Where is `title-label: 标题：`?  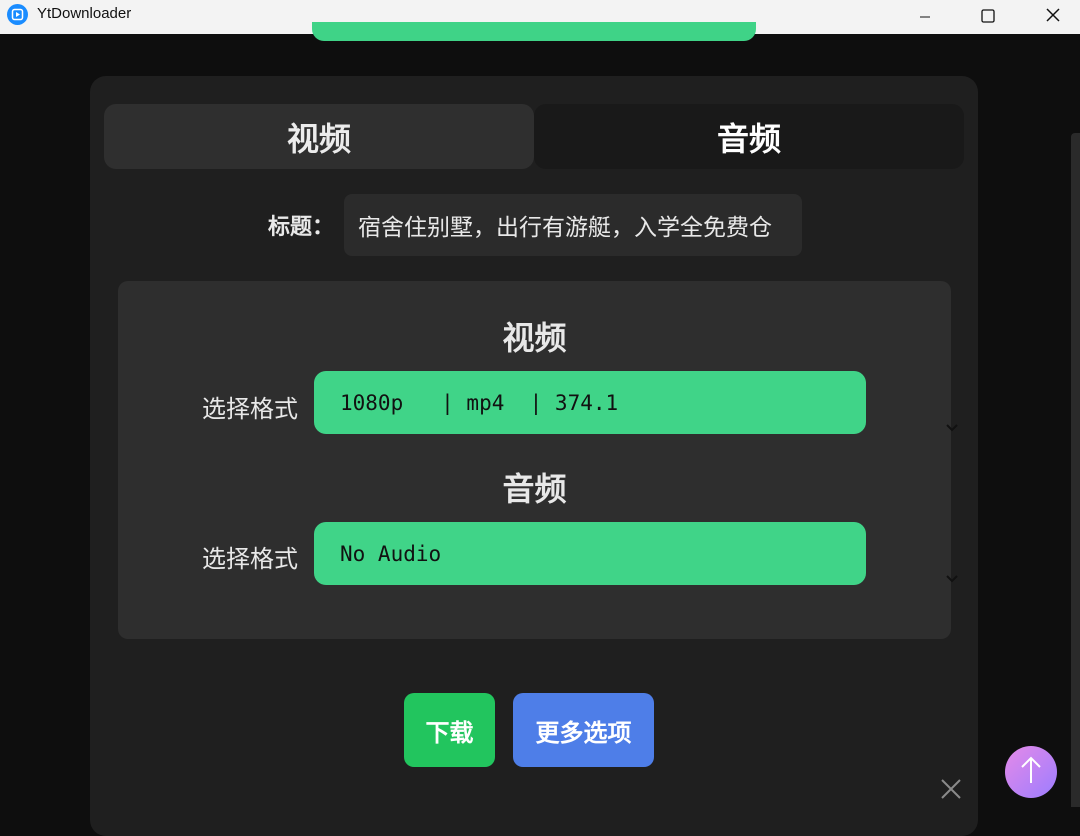
title-label: 标题： is located at coordinates (301, 227).